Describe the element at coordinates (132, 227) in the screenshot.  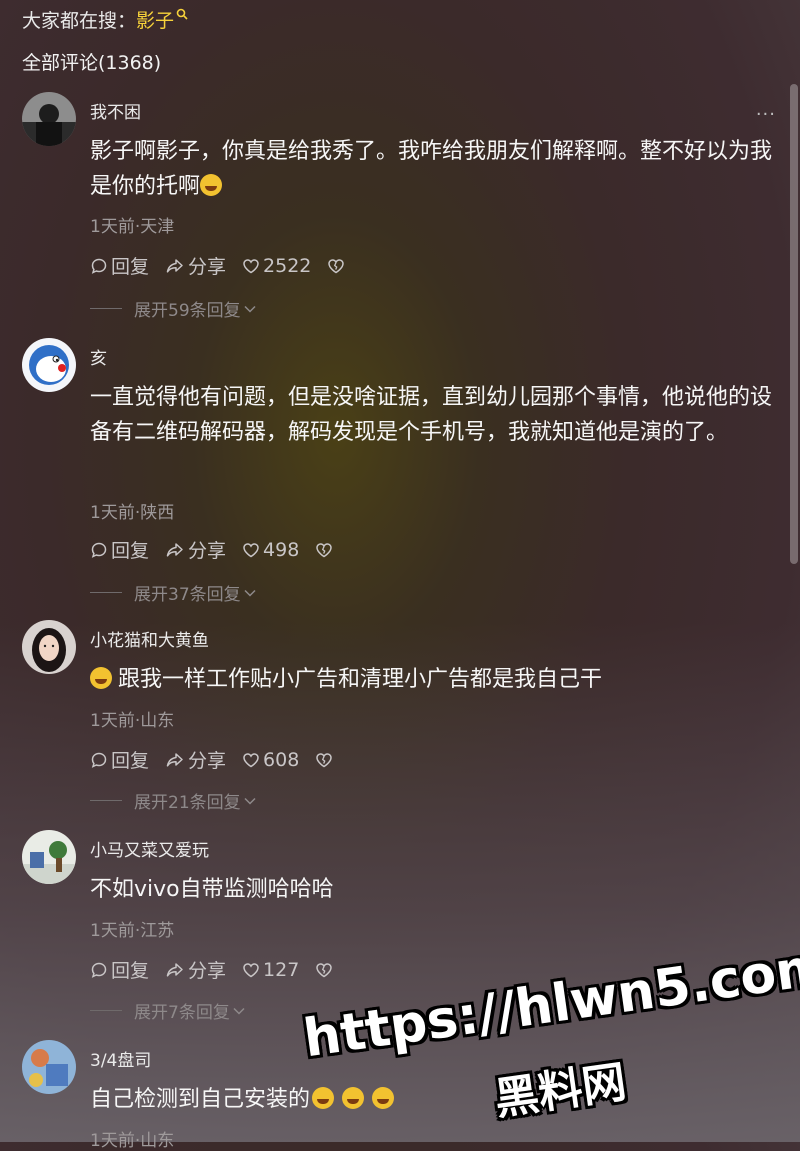
I see `comment-meta: 1天前·天津` at that location.